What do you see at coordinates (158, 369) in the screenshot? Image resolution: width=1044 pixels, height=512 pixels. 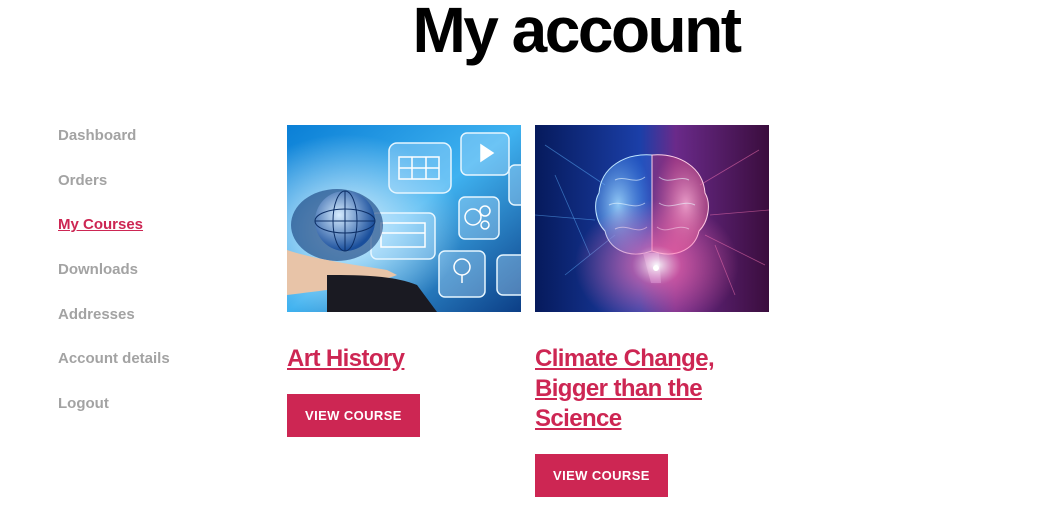 I see `nav-item-account-details: Account details` at bounding box center [158, 369].